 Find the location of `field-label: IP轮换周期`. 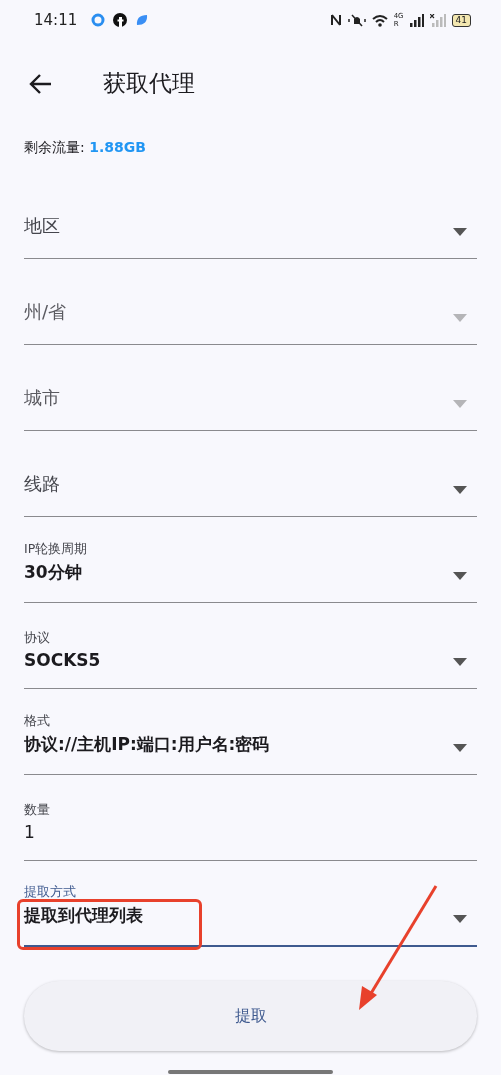

field-label: IP轮换周期 is located at coordinates (56, 549).